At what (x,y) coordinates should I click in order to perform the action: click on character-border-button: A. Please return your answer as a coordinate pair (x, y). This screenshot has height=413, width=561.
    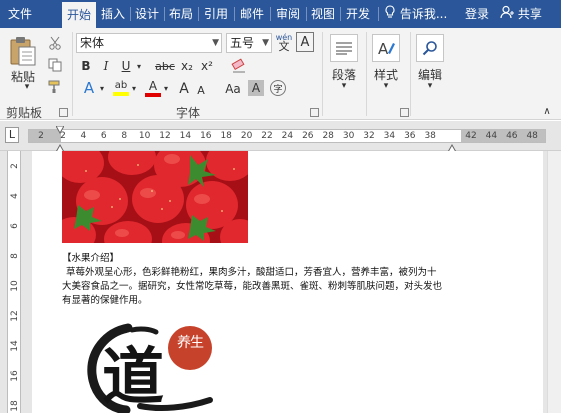
    Looking at the image, I should click on (305, 42).